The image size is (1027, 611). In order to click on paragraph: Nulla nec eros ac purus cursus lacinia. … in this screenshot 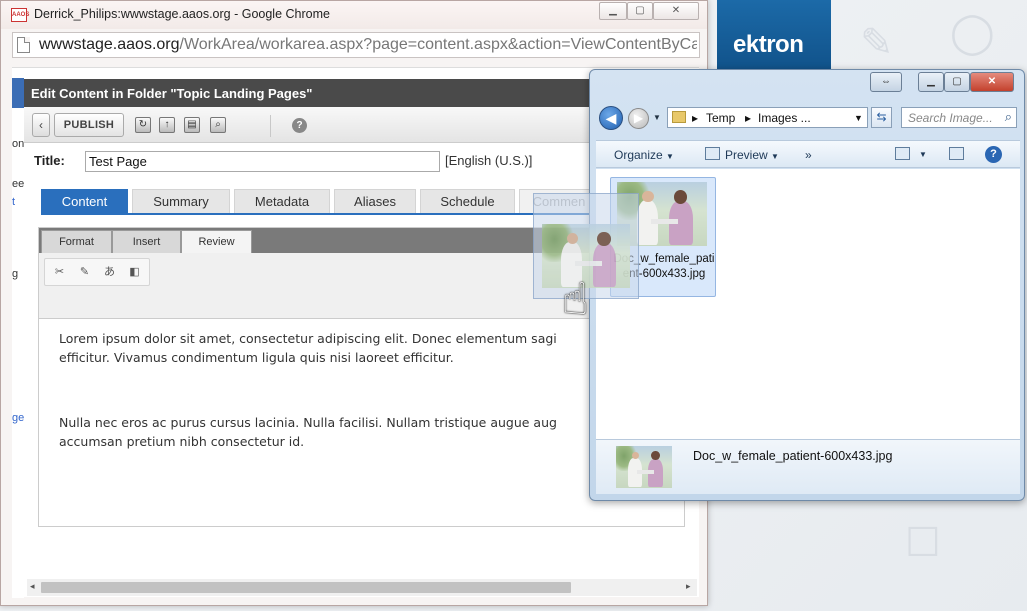, I will do `click(308, 432)`.